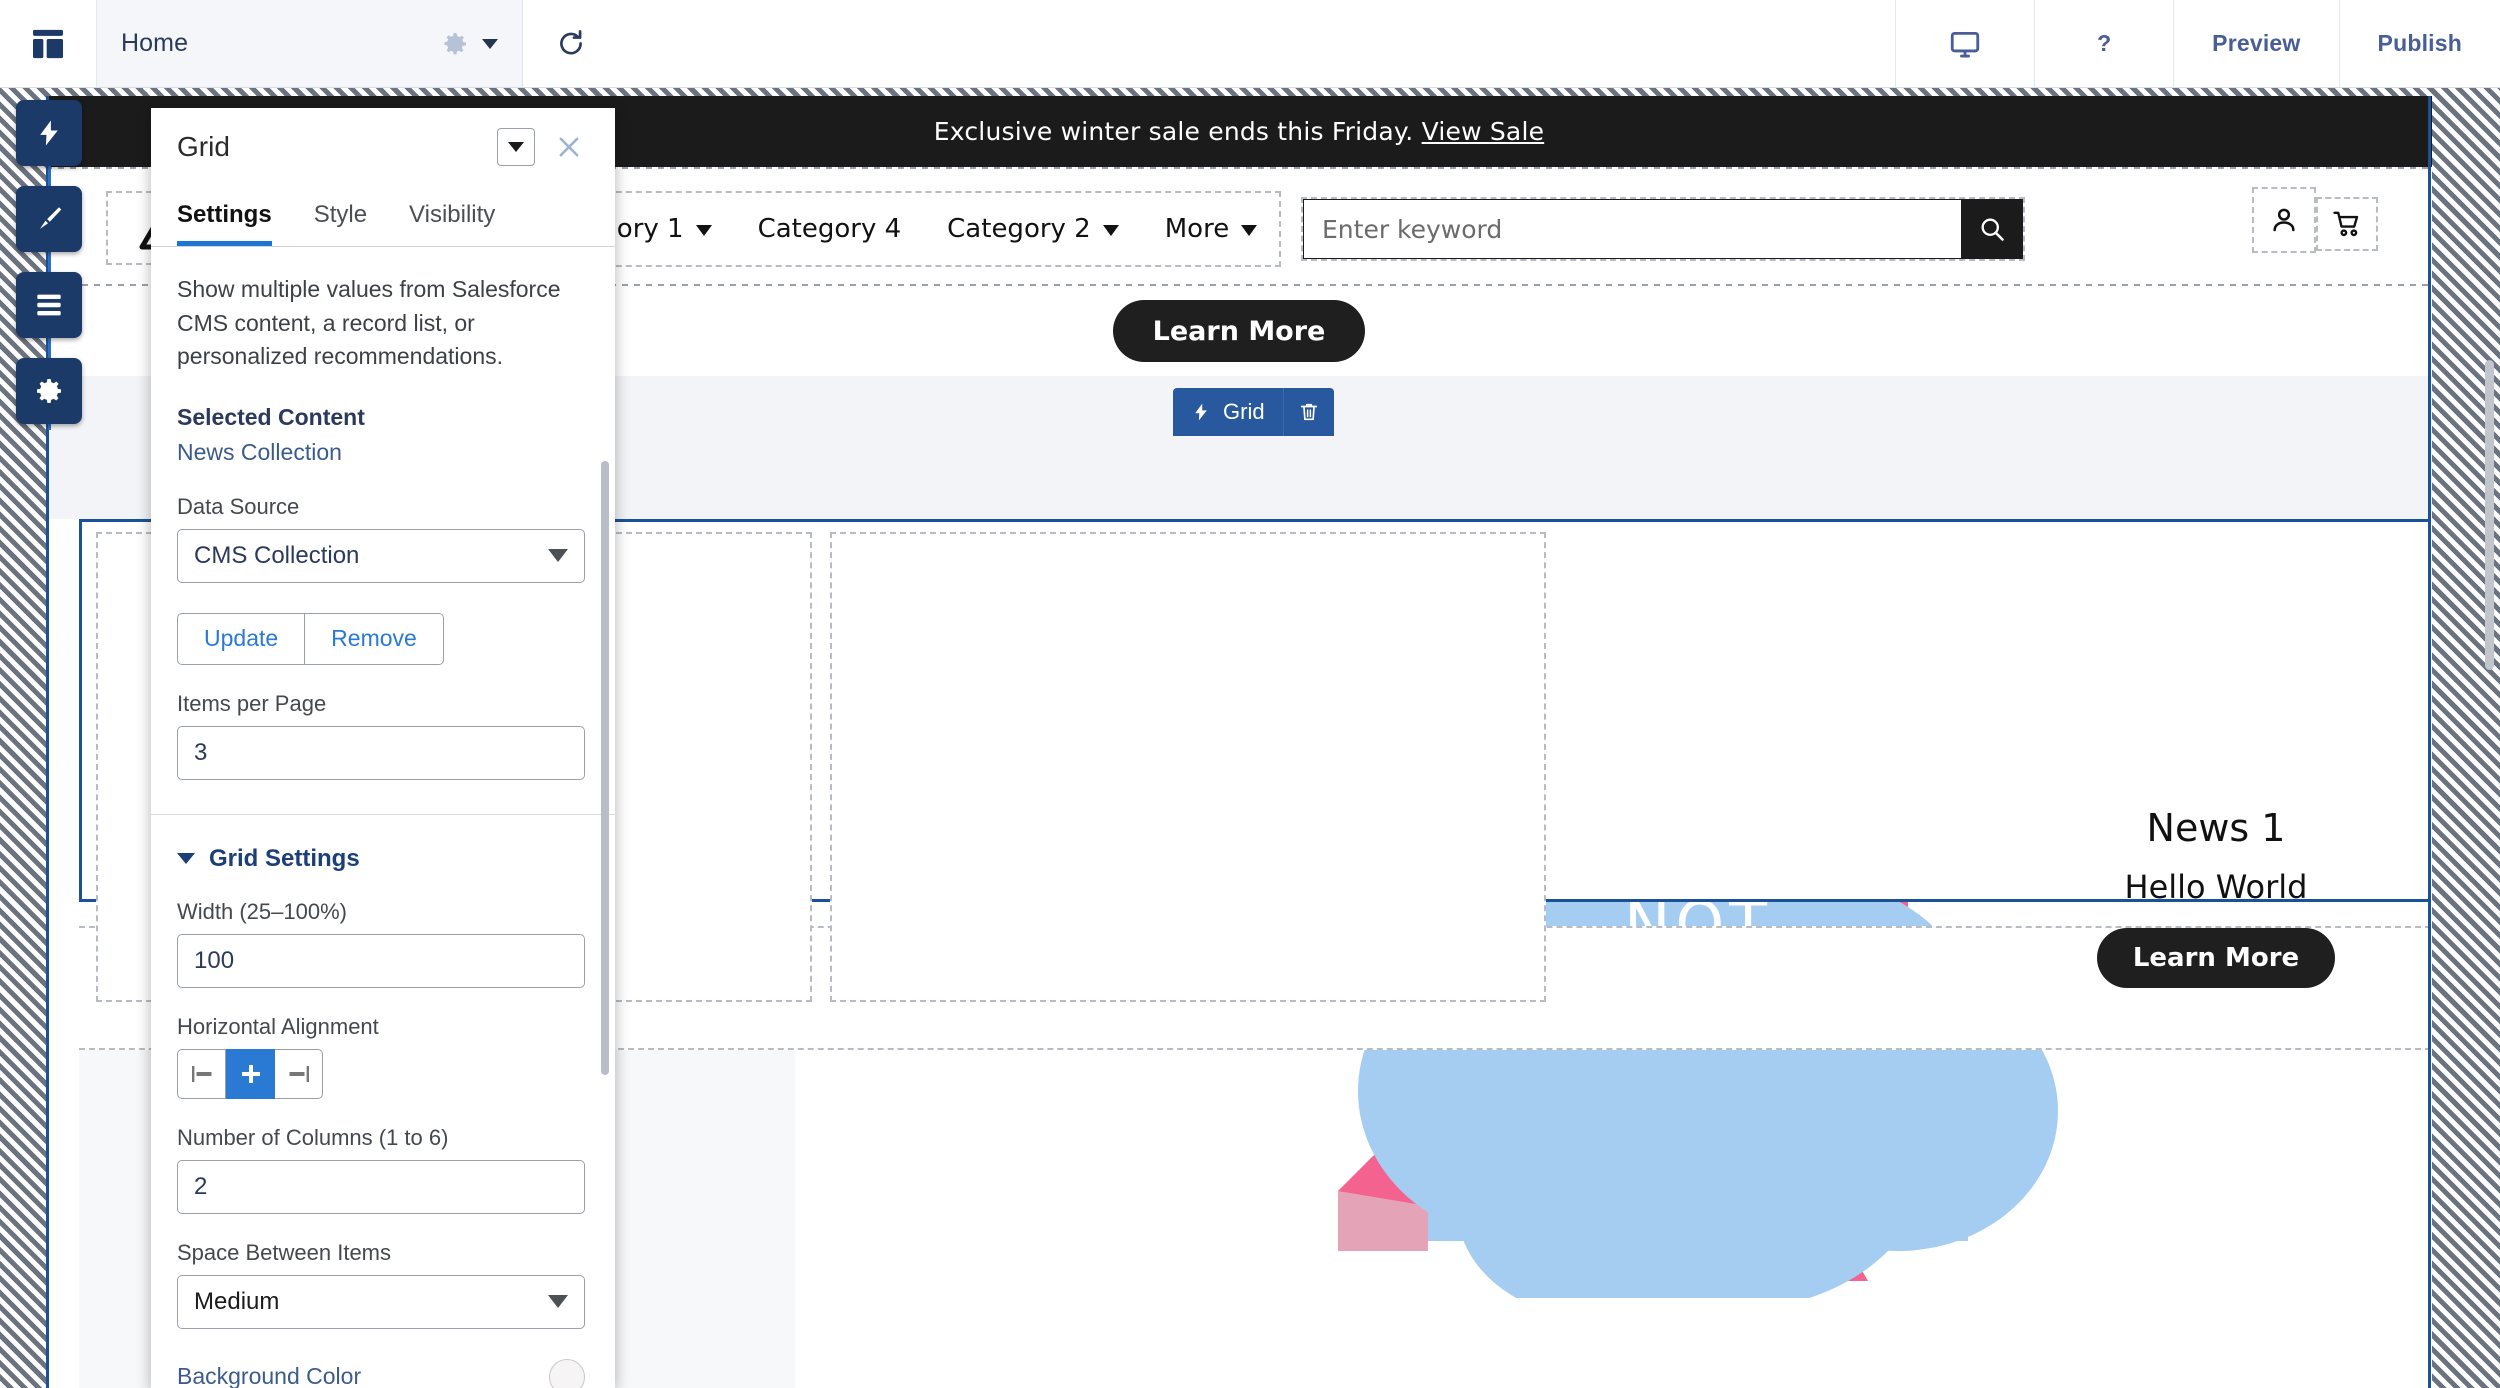 This screenshot has width=2500, height=1388. What do you see at coordinates (155, 43) in the screenshot?
I see `page-title: Home` at bounding box center [155, 43].